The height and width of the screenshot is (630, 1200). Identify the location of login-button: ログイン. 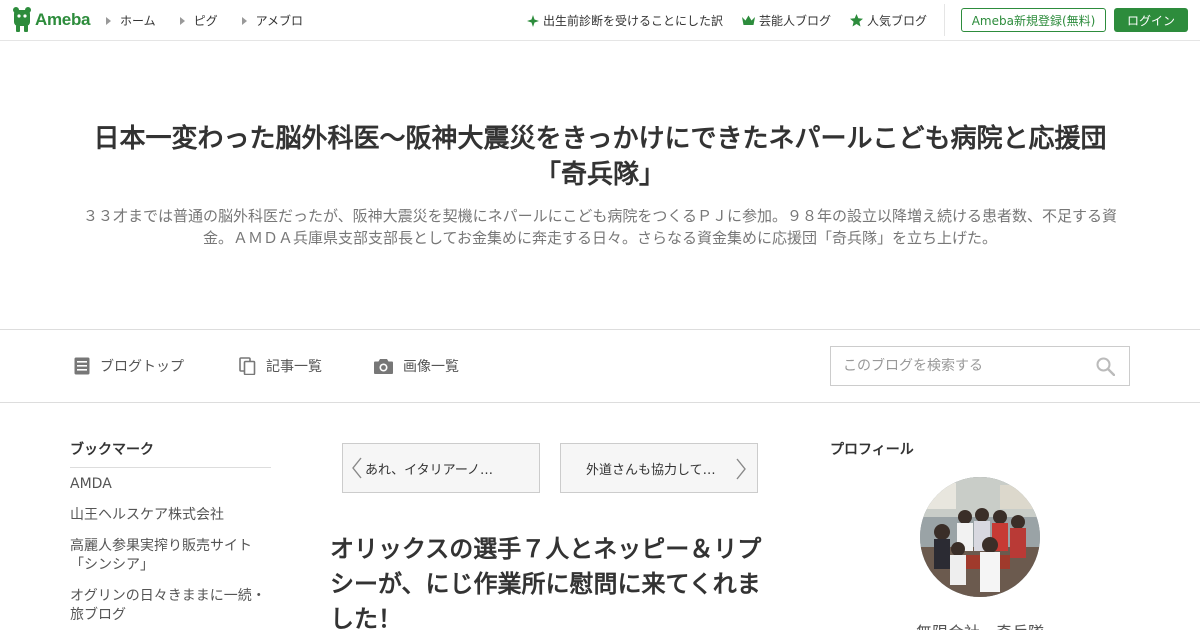
(1151, 20).